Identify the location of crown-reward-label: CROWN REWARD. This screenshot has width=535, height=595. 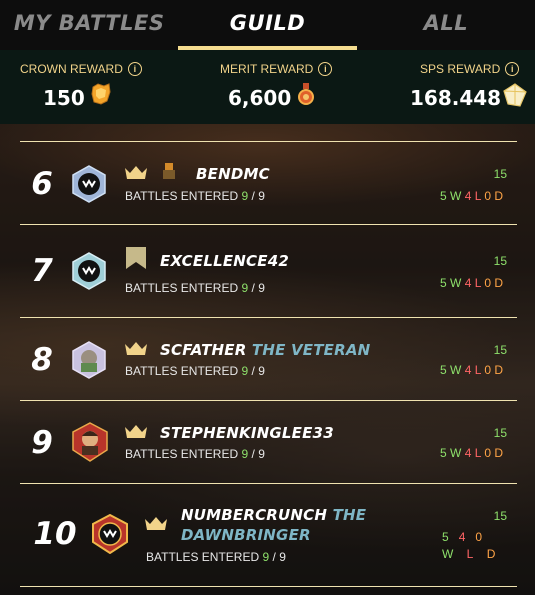
(71, 69).